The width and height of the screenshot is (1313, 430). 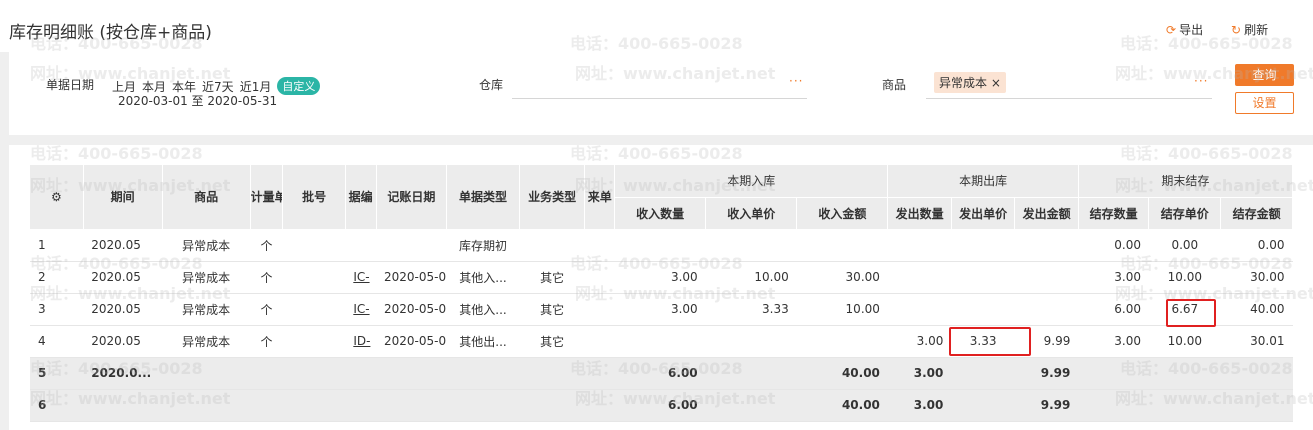 What do you see at coordinates (751, 309) in the screenshot?
I see `cell-in-price: 3.33` at bounding box center [751, 309].